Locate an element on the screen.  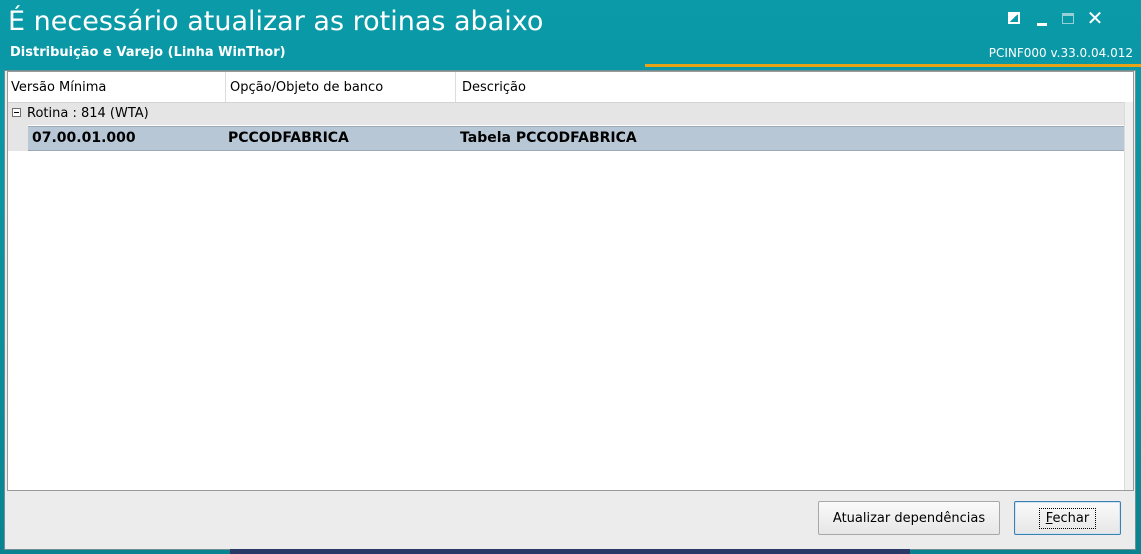
vertical-scrollbar is located at coordinates (1128, 296).